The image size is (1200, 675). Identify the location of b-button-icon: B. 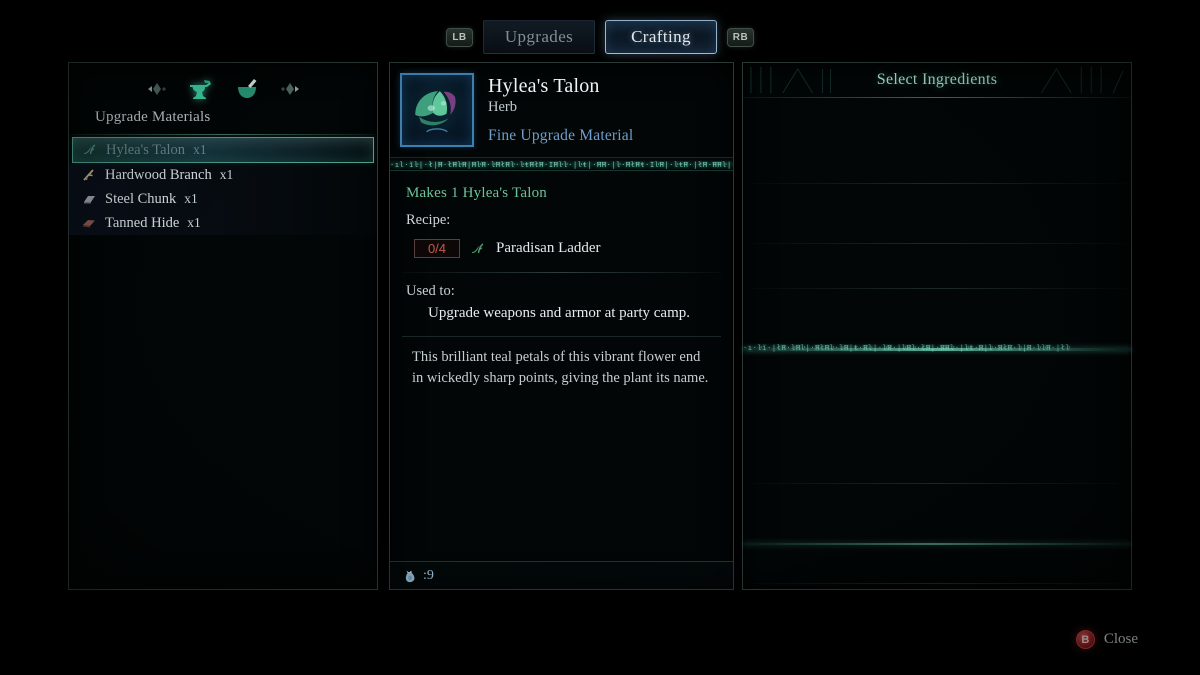
(1085, 639).